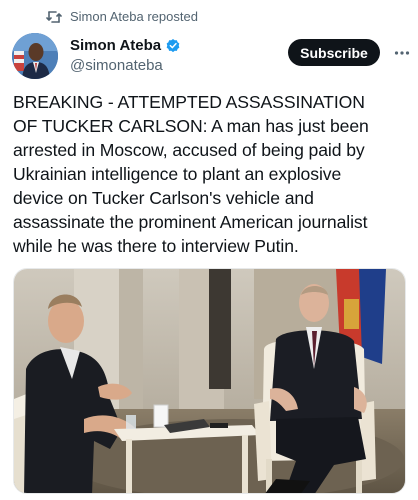 Image resolution: width=418 pixels, height=500 pixels. I want to click on author-name-row: Simon Ateba, so click(125, 45).